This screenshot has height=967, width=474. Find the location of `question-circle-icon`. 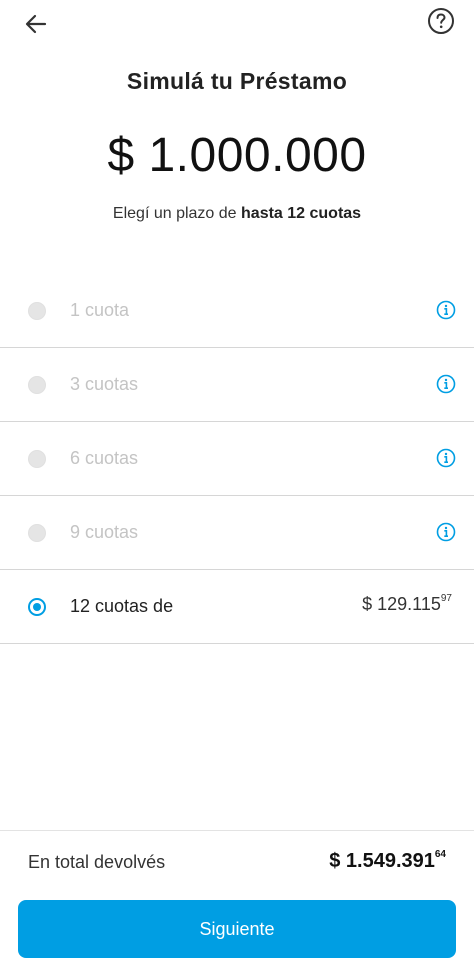

question-circle-icon is located at coordinates (441, 21).